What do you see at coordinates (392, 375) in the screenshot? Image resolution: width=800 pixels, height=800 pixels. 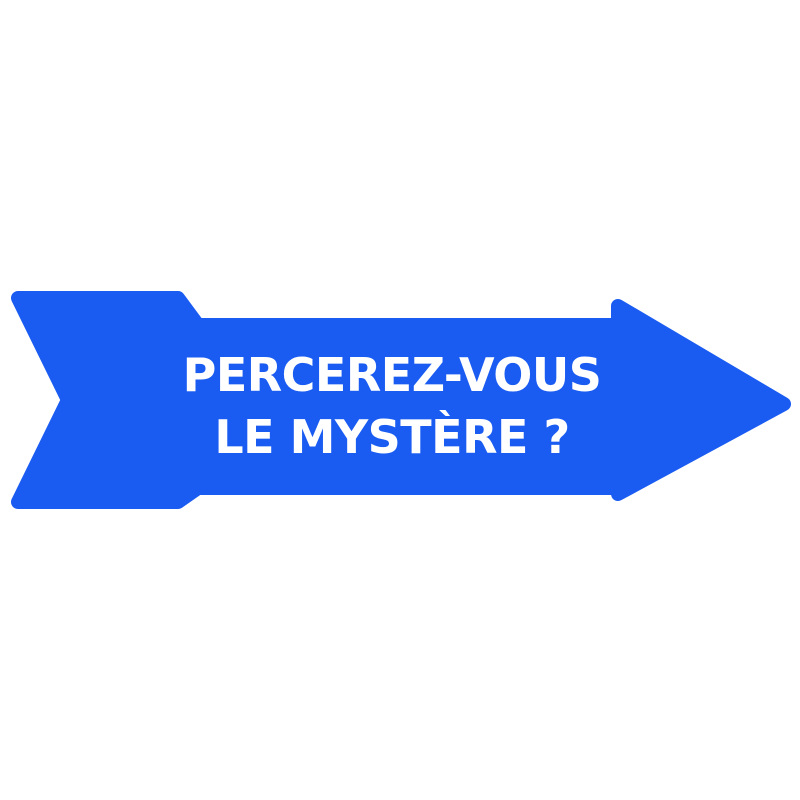 I see `sign-line-1: PERCEREZ-VOUS` at bounding box center [392, 375].